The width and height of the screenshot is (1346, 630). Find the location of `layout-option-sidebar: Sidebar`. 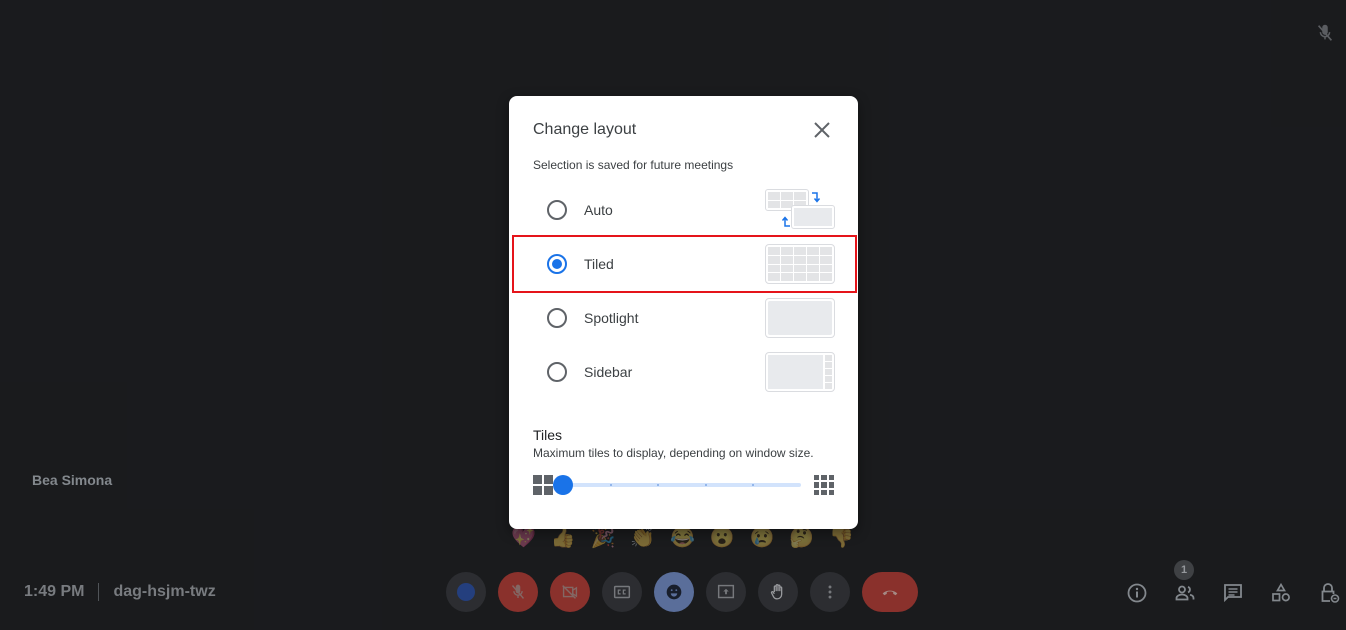

layout-option-sidebar: Sidebar is located at coordinates (683, 372).